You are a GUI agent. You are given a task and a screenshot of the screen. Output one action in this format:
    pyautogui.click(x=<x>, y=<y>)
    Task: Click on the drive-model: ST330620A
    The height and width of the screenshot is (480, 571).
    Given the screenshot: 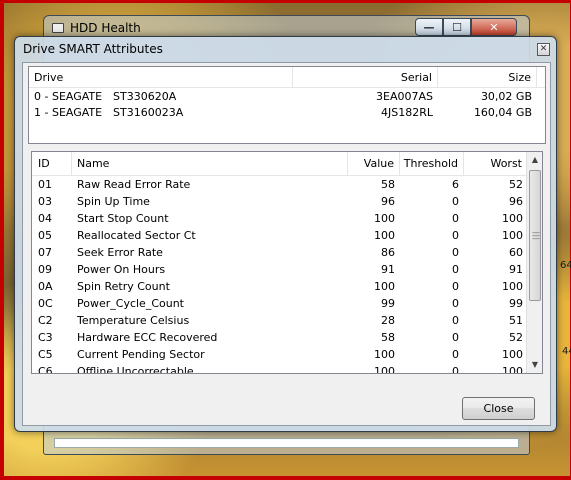 What is the action you would take?
    pyautogui.click(x=145, y=96)
    